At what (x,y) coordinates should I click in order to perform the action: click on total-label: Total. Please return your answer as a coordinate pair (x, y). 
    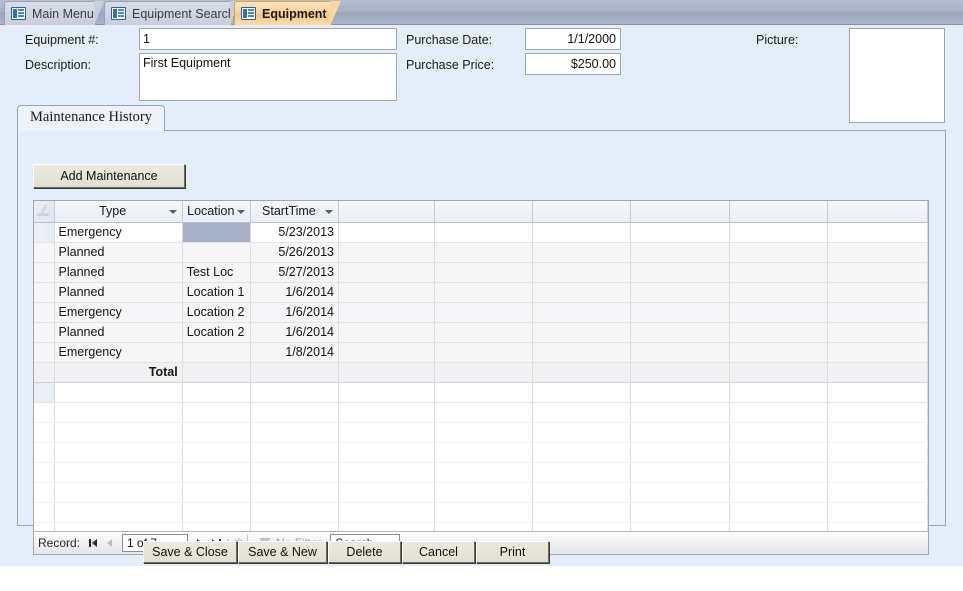
    Looking at the image, I should click on (118, 372).